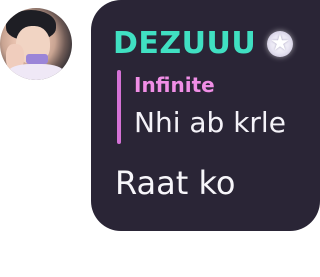  What do you see at coordinates (36, 72) in the screenshot?
I see `avatar-shirt` at bounding box center [36, 72].